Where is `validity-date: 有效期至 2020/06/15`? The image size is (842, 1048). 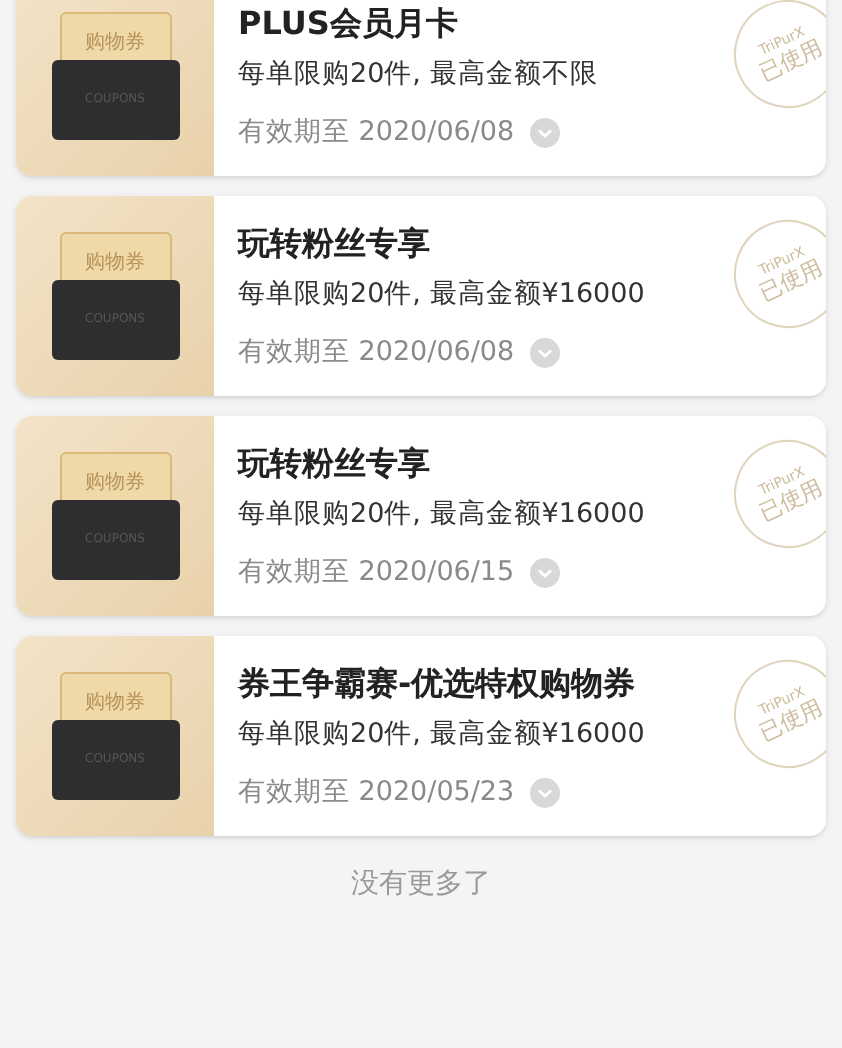
validity-date: 有效期至 2020/06/15 is located at coordinates (376, 573).